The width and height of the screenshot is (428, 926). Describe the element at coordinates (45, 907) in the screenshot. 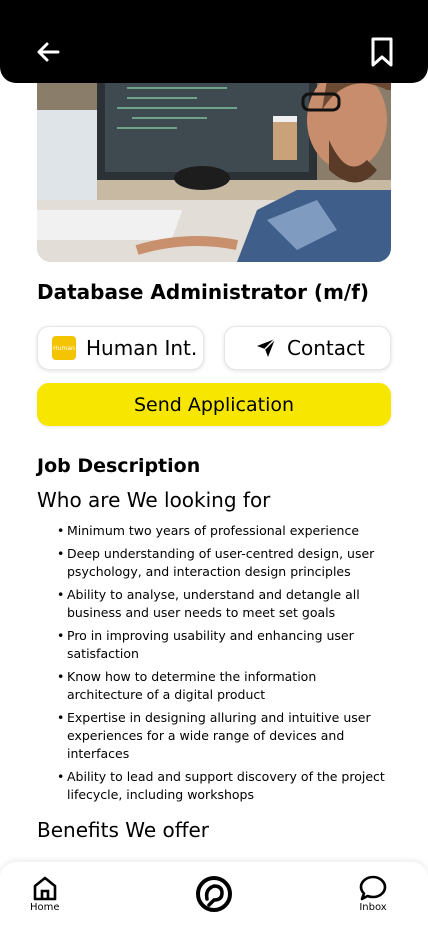

I see `nav-home-label: Home` at that location.